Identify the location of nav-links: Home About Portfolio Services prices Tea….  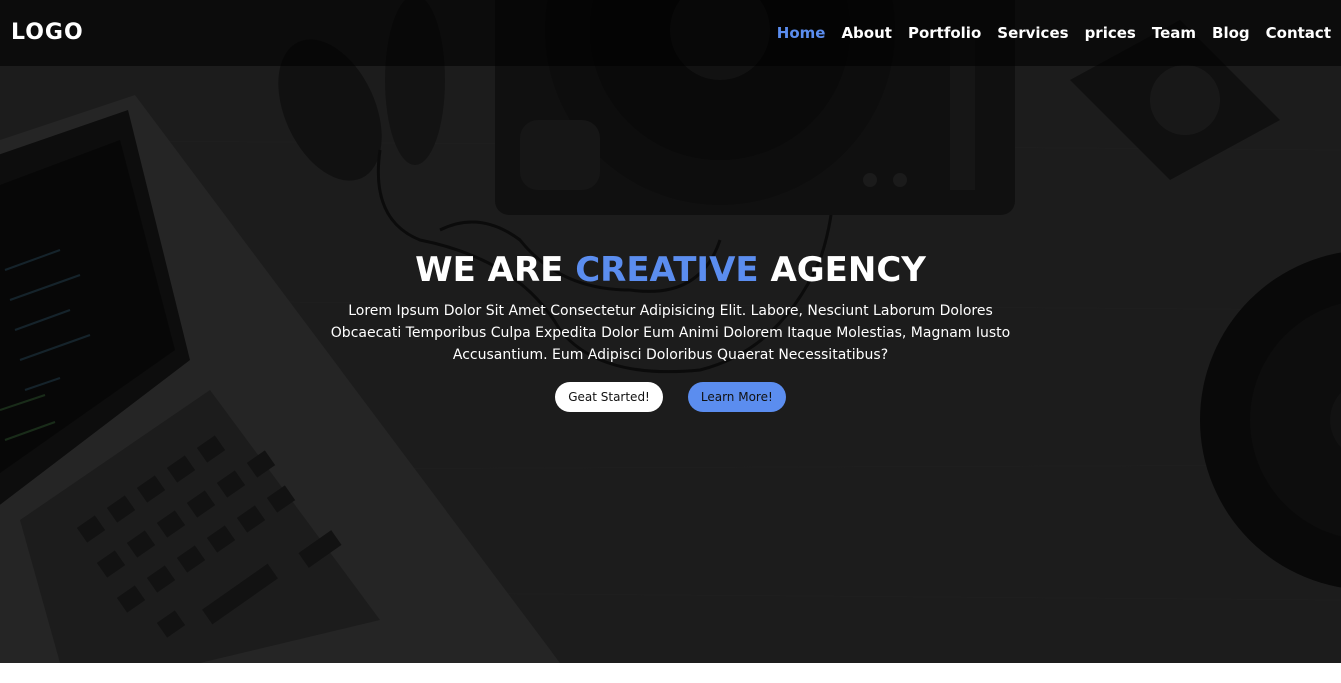
(1054, 33).